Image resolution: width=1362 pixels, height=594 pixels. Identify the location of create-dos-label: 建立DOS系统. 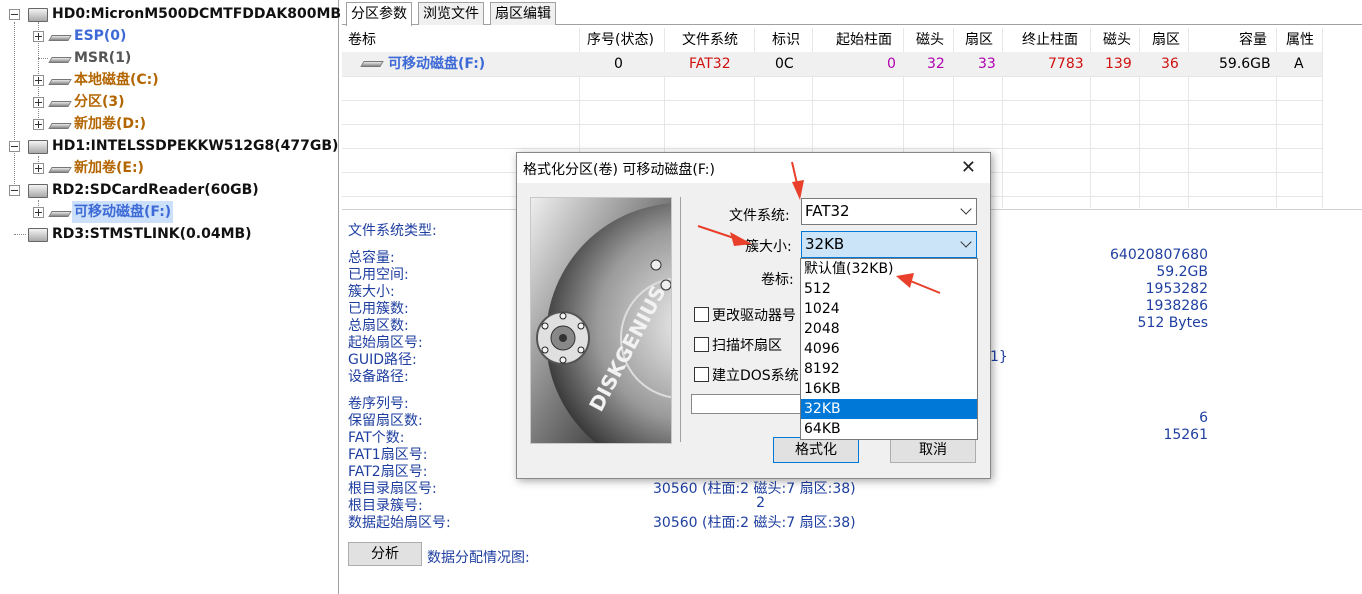
(755, 376).